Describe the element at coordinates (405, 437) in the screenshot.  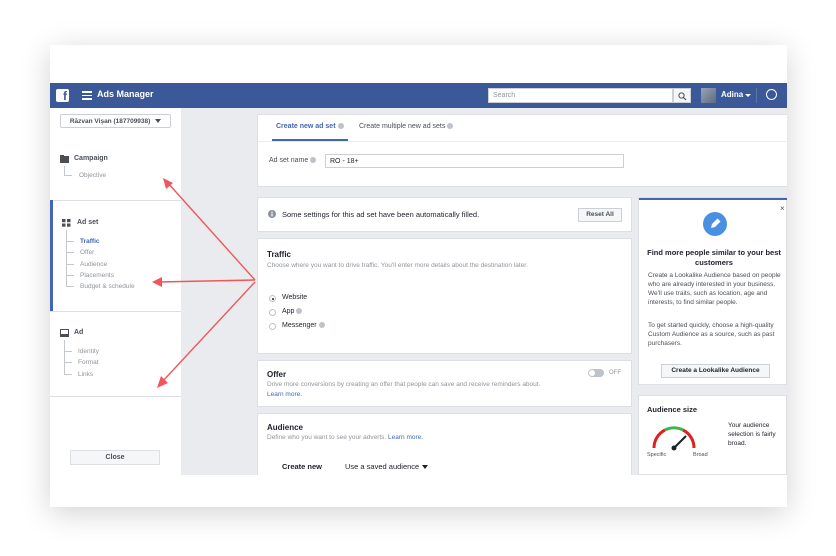
I see `audience-learn-more-link: Learn more.` at that location.